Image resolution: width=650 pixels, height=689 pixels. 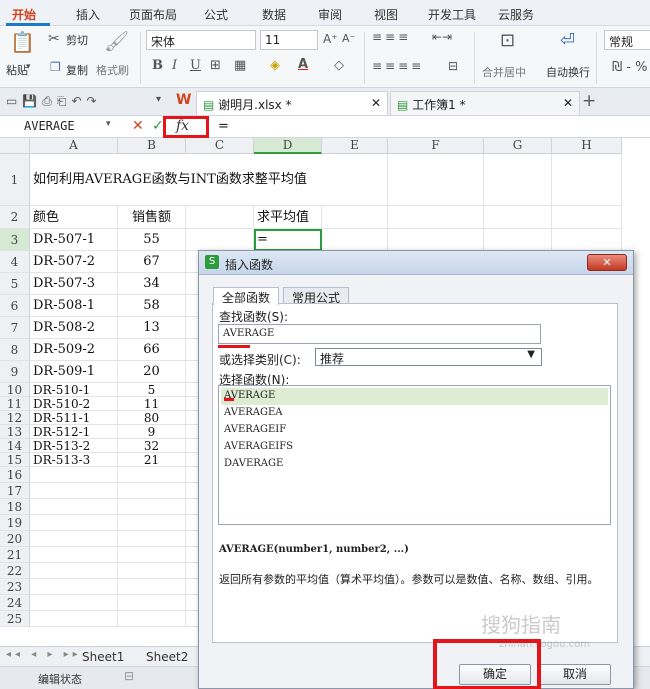 What do you see at coordinates (74, 146) in the screenshot?
I see `column-header-a: A` at bounding box center [74, 146].